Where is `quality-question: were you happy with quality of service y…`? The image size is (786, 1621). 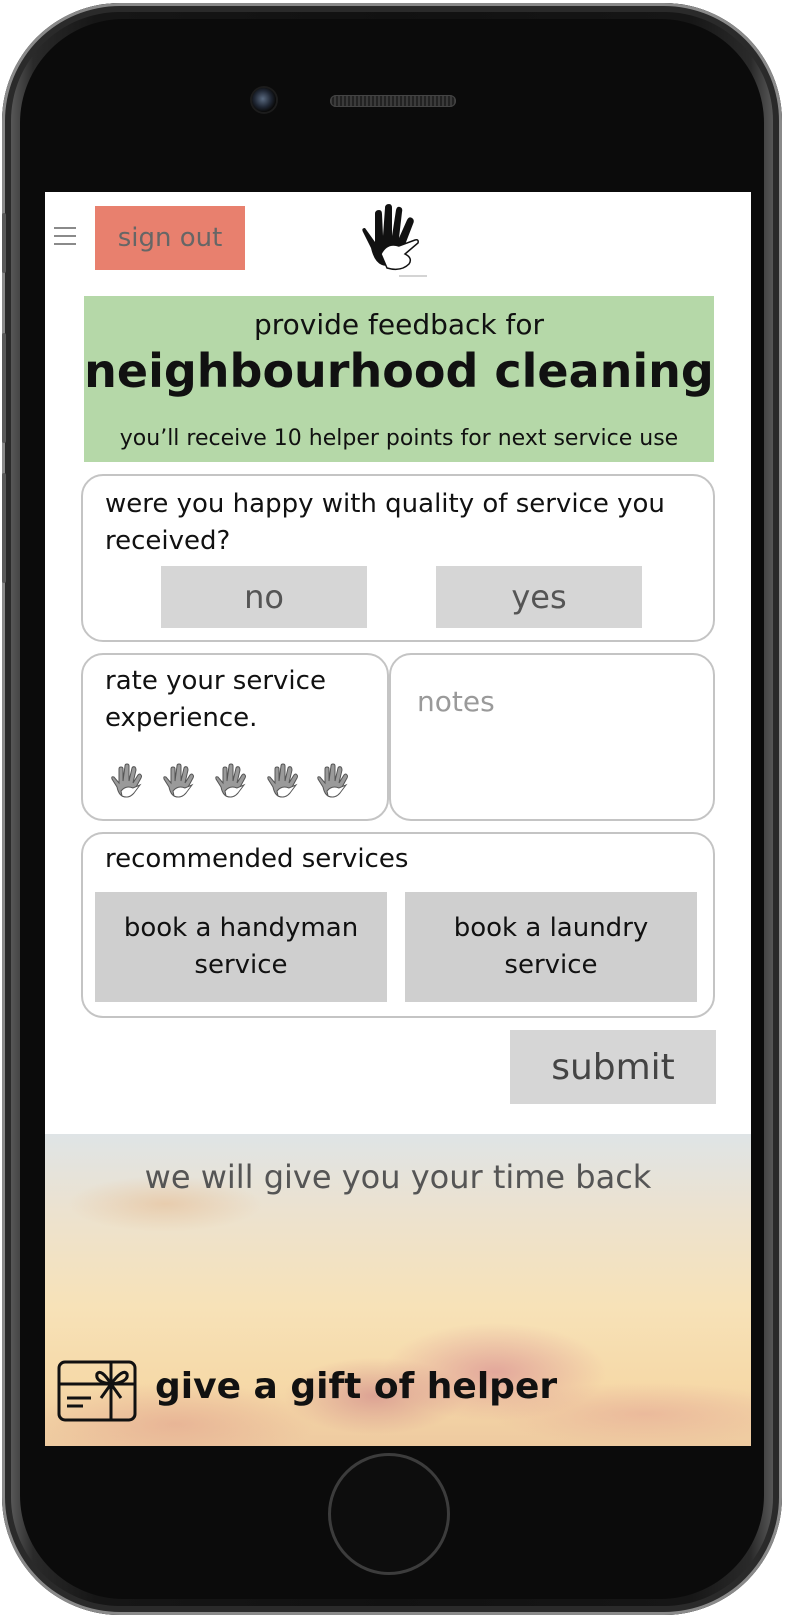 quality-question: were you happy with quality of service y… is located at coordinates (385, 522).